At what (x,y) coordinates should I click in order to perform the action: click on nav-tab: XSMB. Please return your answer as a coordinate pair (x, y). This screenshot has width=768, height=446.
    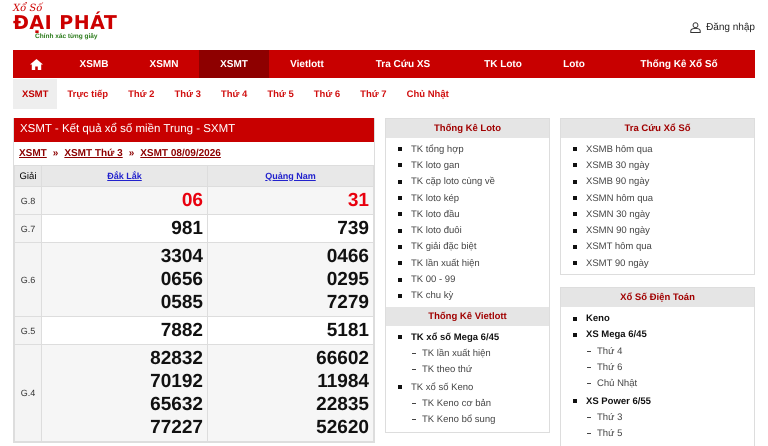
    Looking at the image, I should click on (94, 64).